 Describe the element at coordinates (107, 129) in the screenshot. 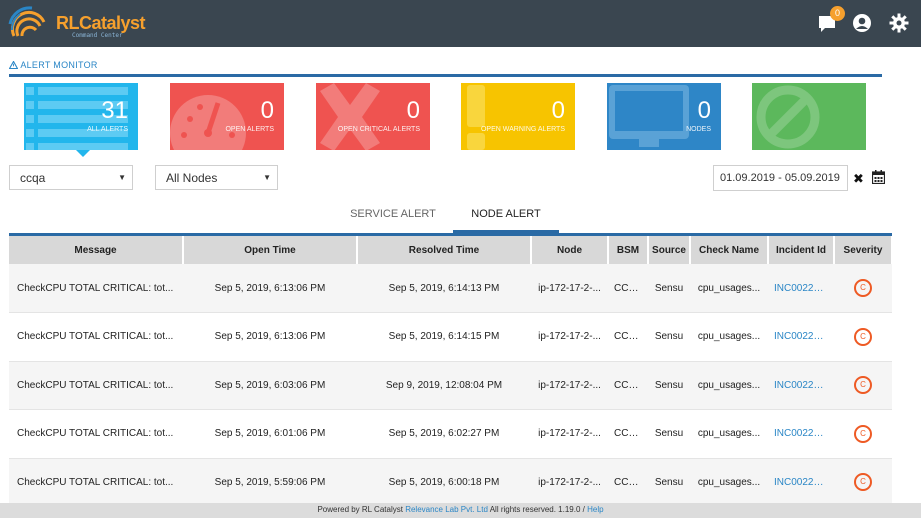

I see `card-label: ALL ALERTS` at that location.